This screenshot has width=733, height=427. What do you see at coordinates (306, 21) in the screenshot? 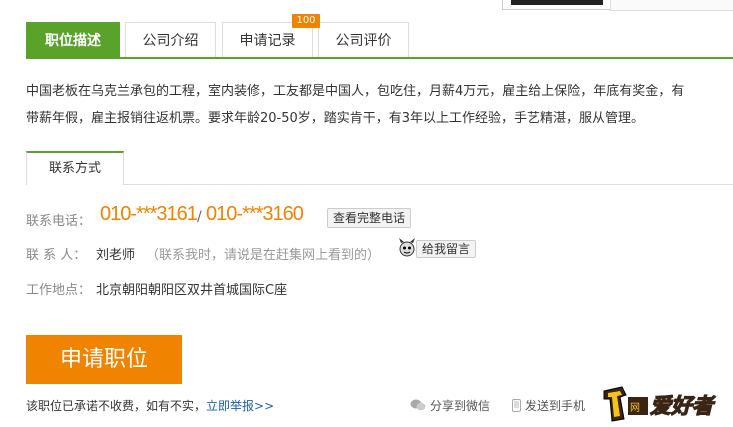
I see `application-count-badge: 100` at bounding box center [306, 21].